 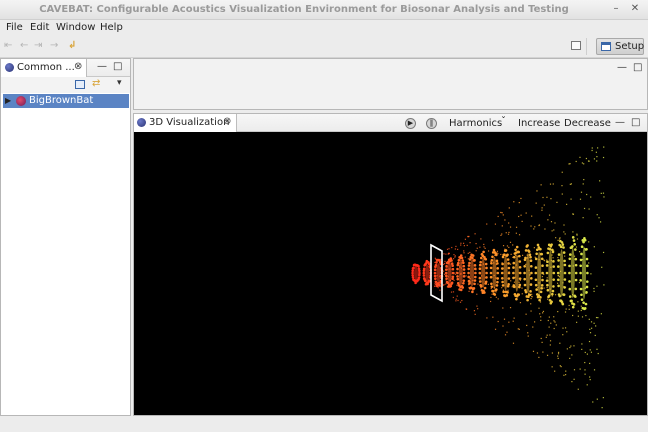 What do you see at coordinates (119, 83) in the screenshot?
I see `view-menu-icon: ▾` at bounding box center [119, 83].